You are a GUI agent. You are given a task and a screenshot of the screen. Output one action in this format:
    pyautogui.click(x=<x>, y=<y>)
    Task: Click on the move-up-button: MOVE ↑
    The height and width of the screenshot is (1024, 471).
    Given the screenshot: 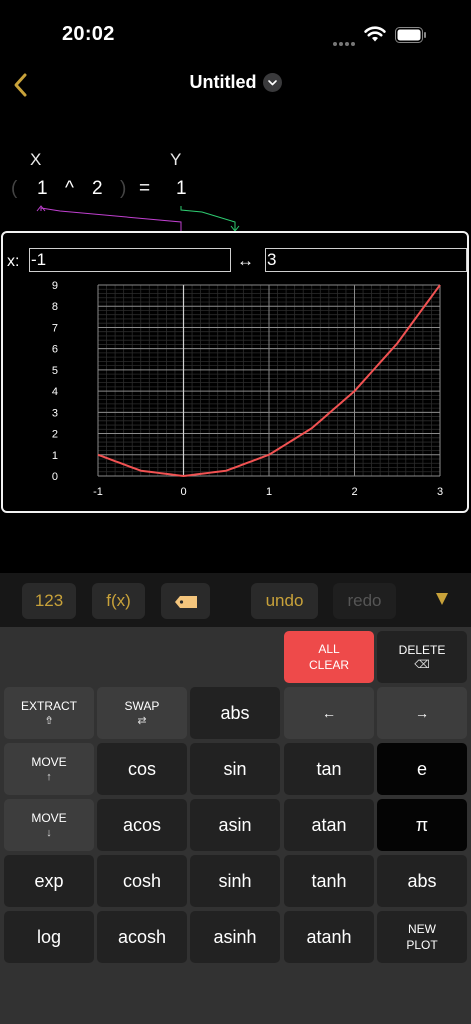 What is the action you would take?
    pyautogui.click(x=49, y=769)
    